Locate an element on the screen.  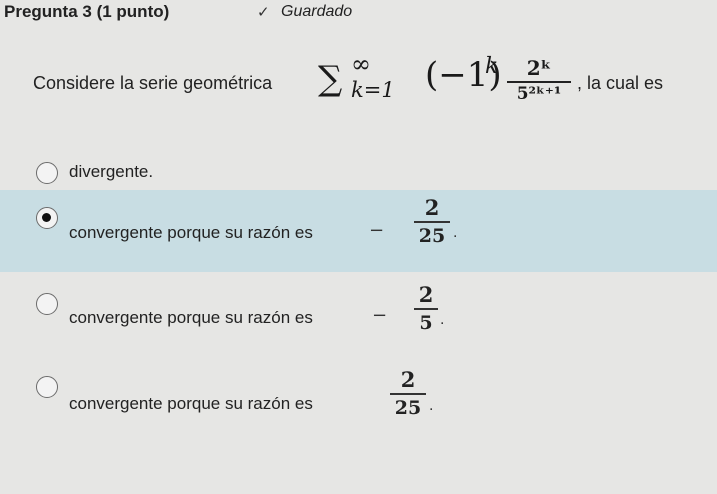
check-icon: ✓ is located at coordinates (263, 12).